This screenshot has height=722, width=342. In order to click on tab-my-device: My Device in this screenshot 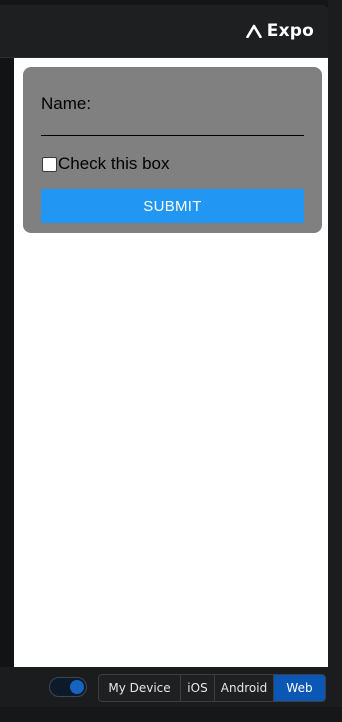, I will do `click(140, 688)`.